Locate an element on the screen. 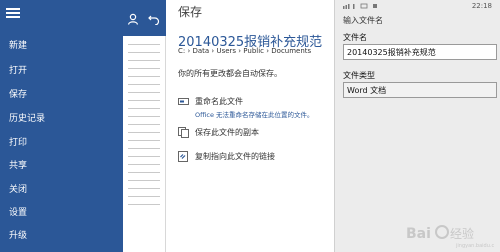 The height and width of the screenshot is (252, 500). copy-link-label: 复制指向此文件的链接 is located at coordinates (235, 156).